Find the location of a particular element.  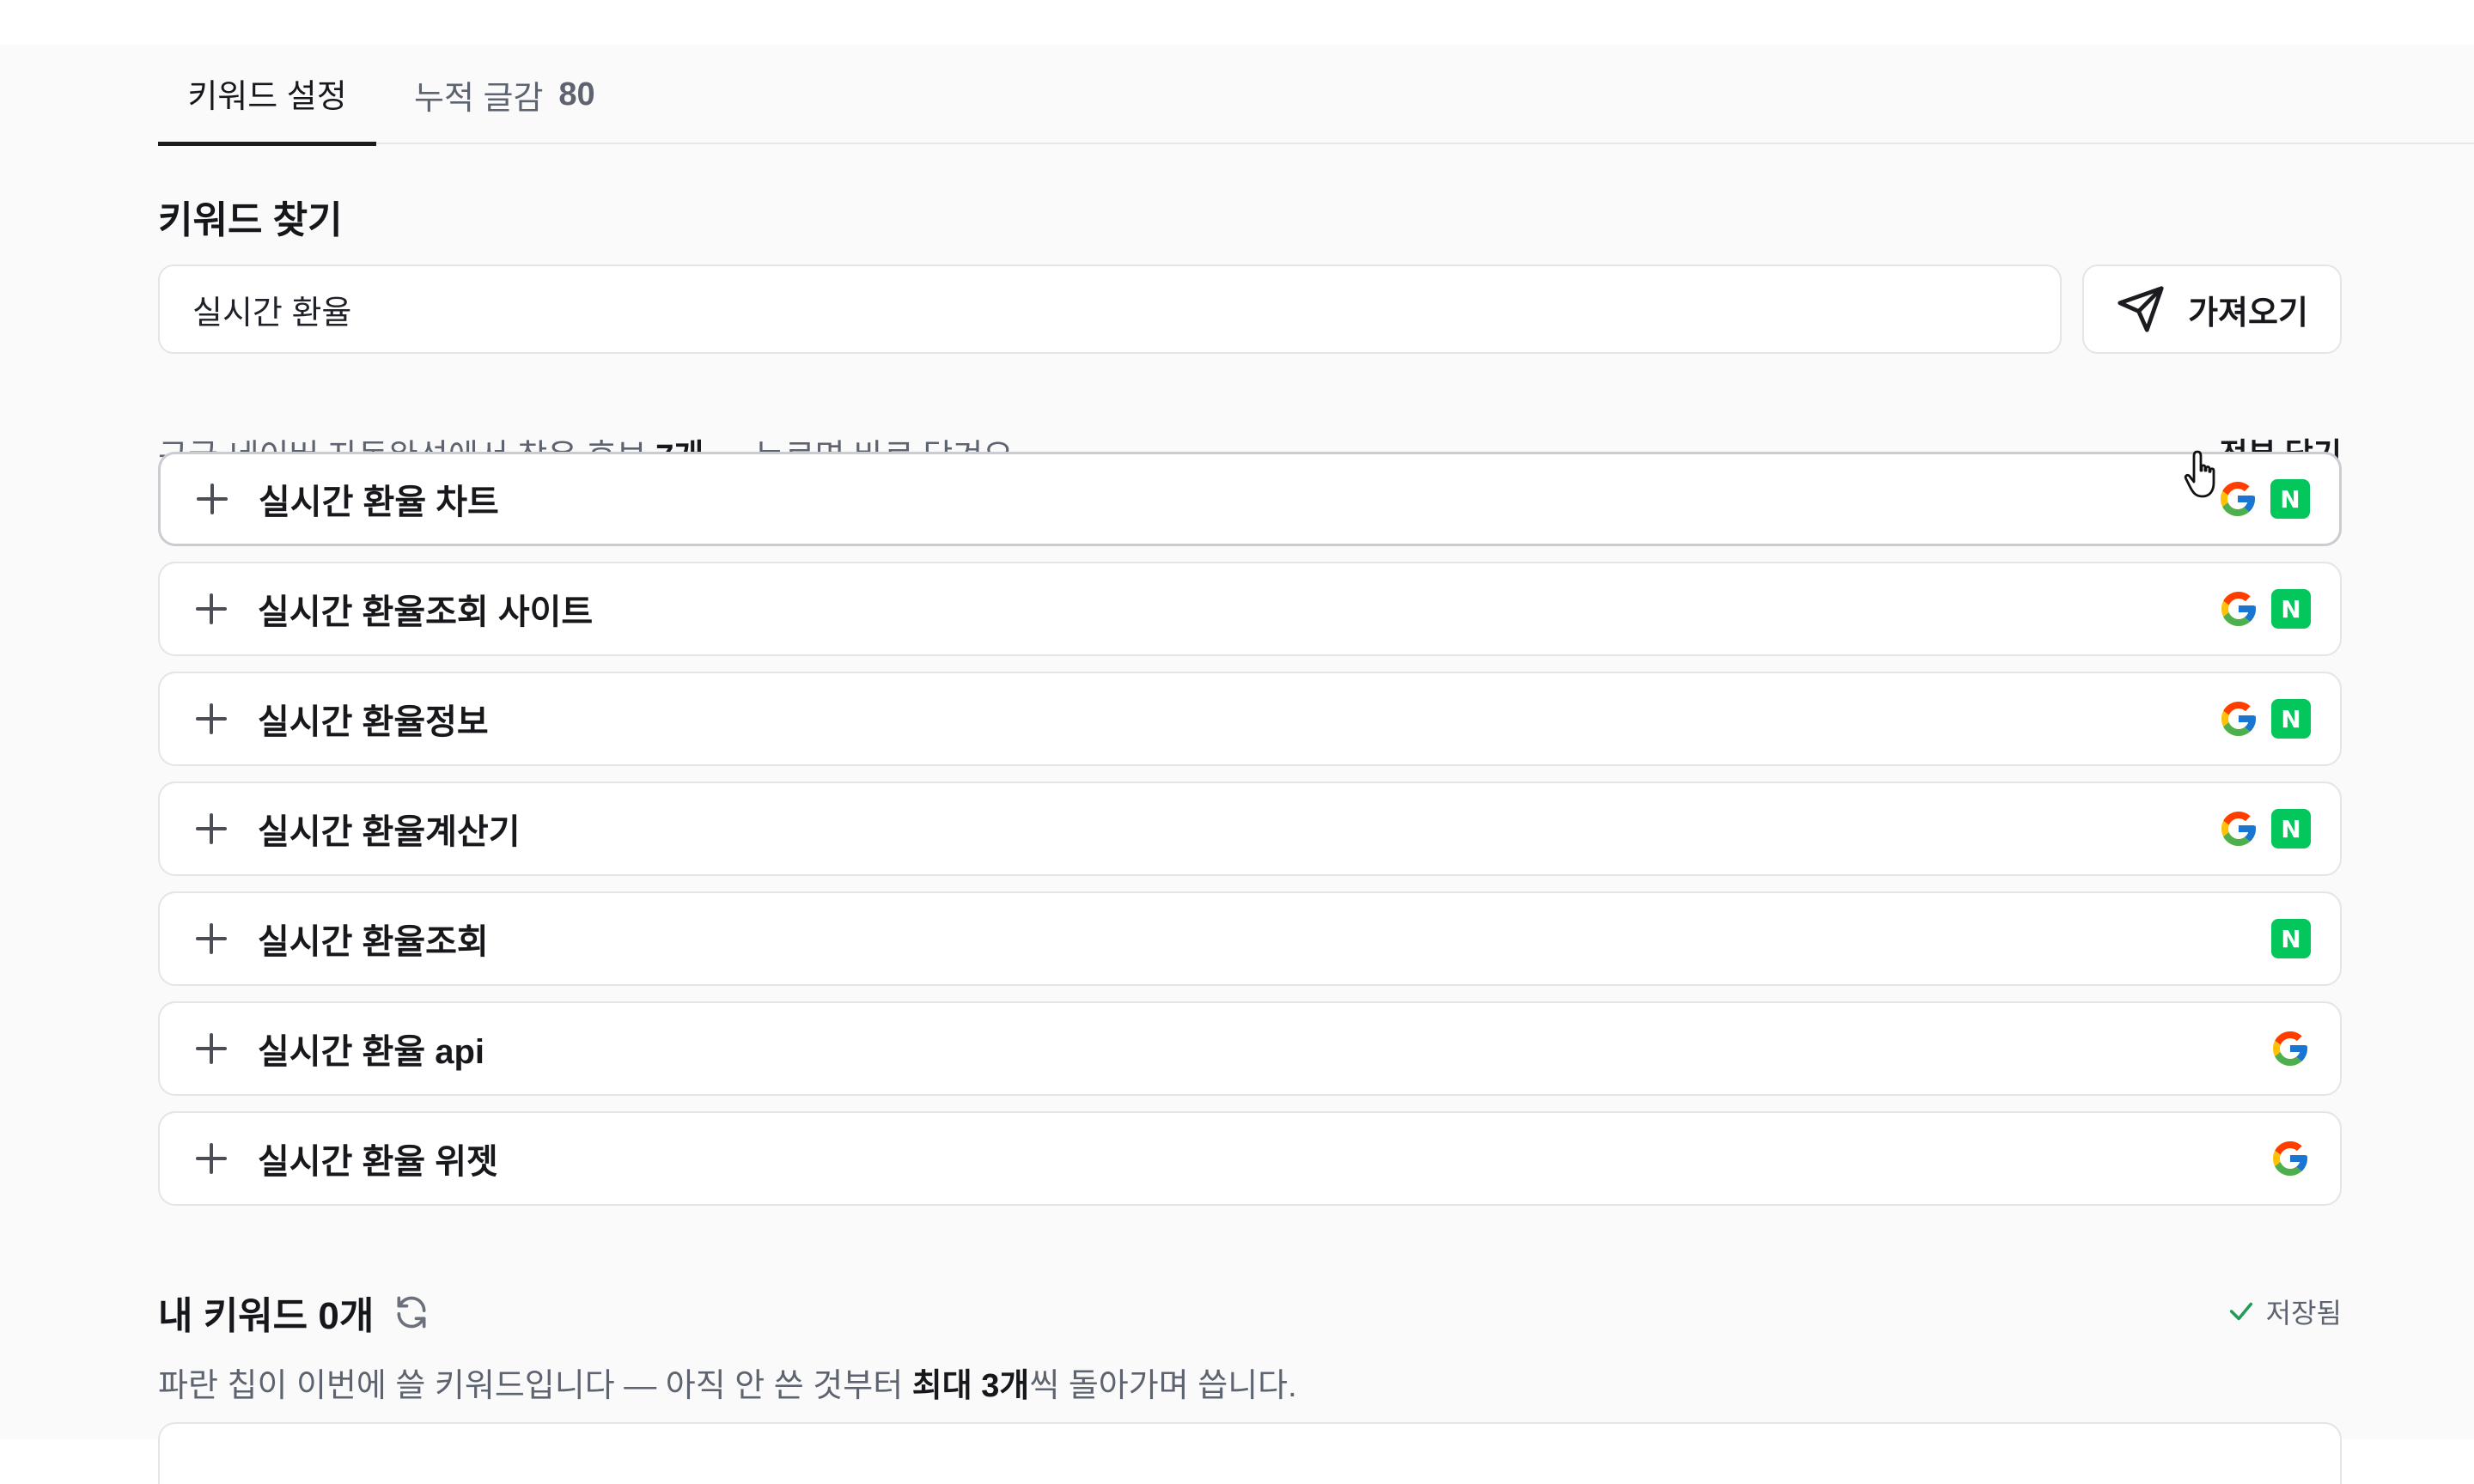

refresh-icon is located at coordinates (411, 1312).